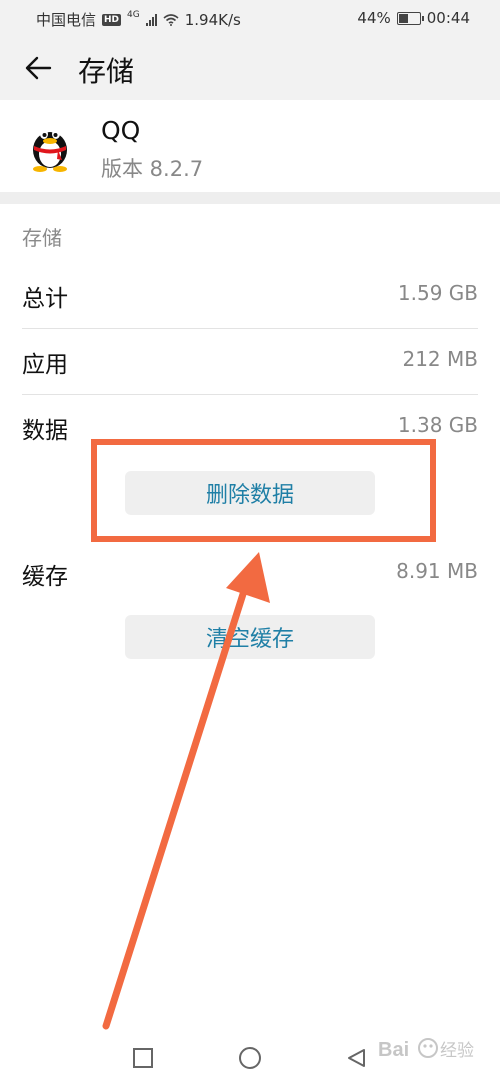 This screenshot has width=500, height=1084. What do you see at coordinates (250, 18) in the screenshot?
I see `status-bar: 中国电信 HD 4G 1.94K/s 44% 00:44` at bounding box center [250, 18].